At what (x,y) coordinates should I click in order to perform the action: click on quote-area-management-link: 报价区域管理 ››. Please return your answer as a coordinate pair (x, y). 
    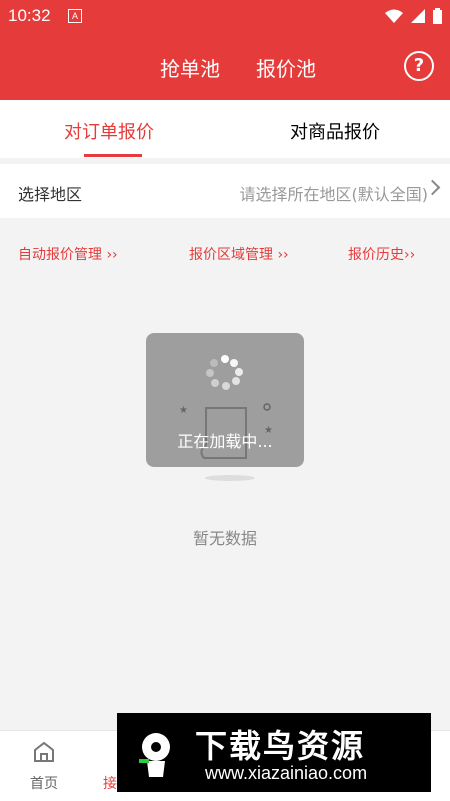
    Looking at the image, I should click on (239, 254).